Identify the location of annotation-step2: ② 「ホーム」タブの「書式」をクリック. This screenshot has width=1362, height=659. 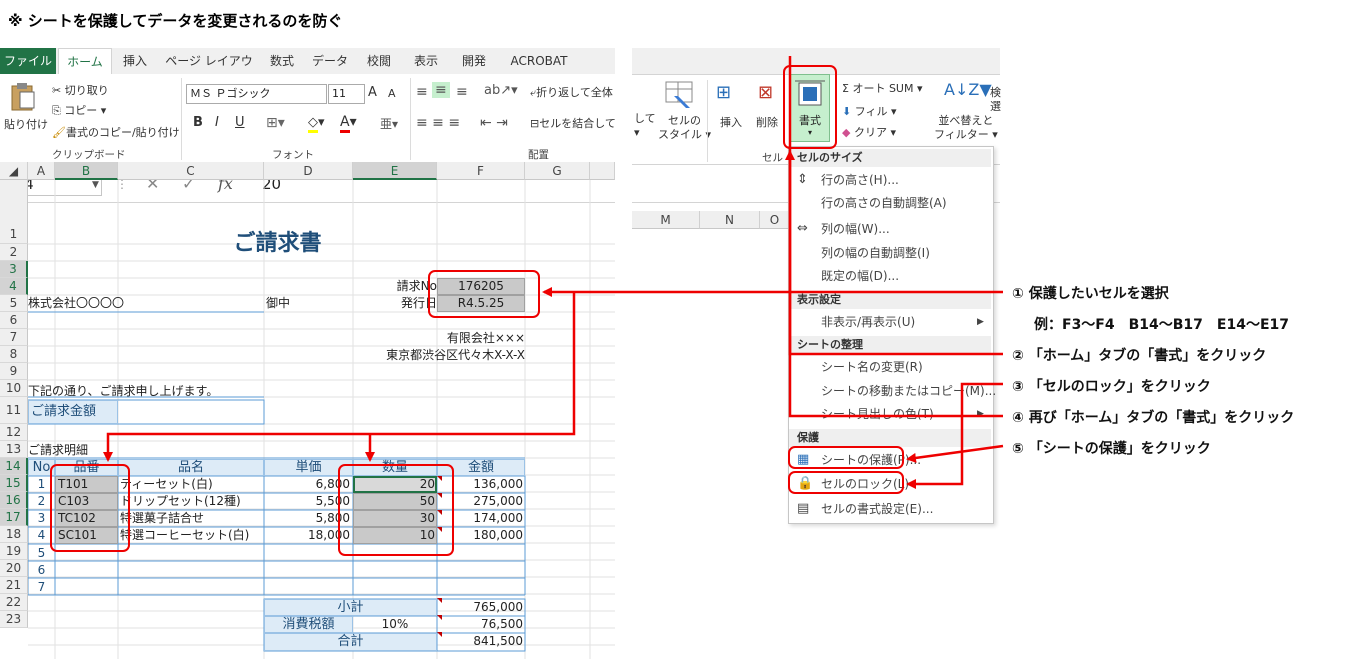
(1139, 356).